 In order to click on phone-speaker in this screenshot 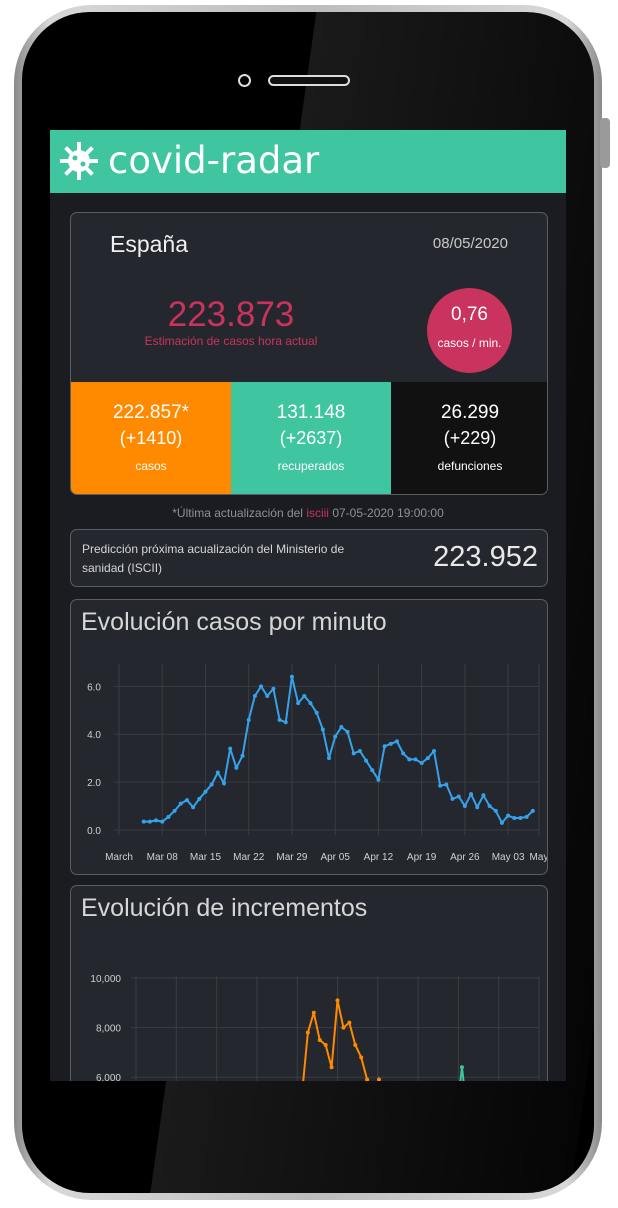, I will do `click(309, 80)`.